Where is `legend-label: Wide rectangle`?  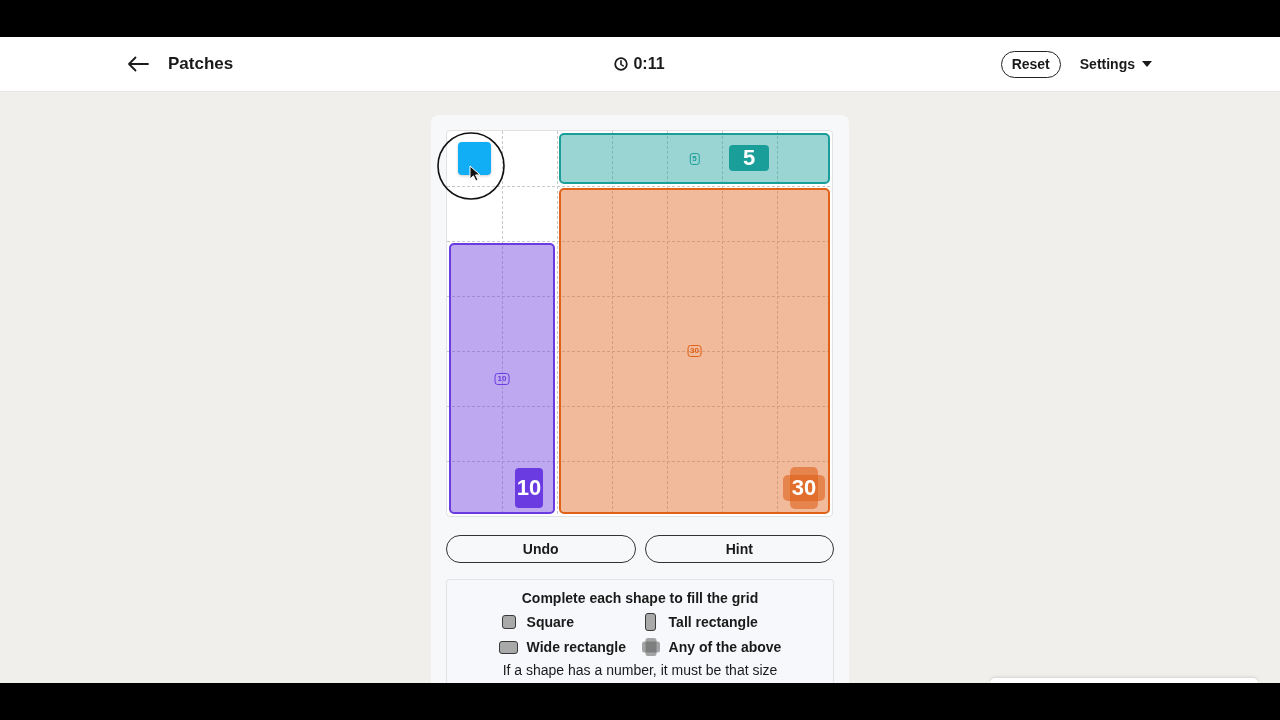 legend-label: Wide rectangle is located at coordinates (577, 647).